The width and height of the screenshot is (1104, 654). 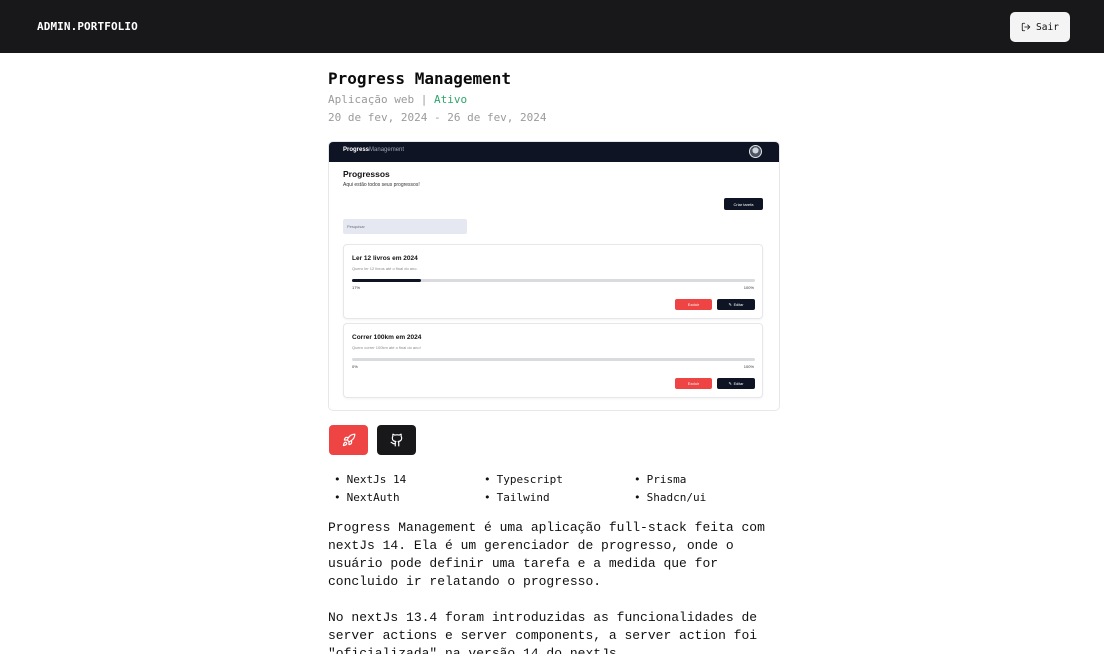 I want to click on top-navbar: ADMIN.PORTFOLIO Sair, so click(x=552, y=26).